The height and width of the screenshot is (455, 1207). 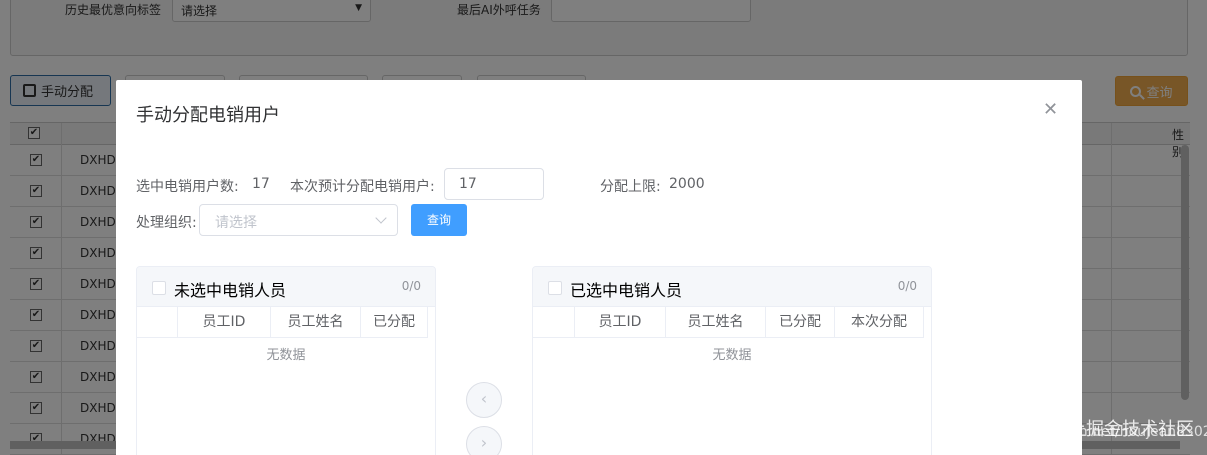 I want to click on panel-title: 已选中电销人员, so click(x=626, y=290).